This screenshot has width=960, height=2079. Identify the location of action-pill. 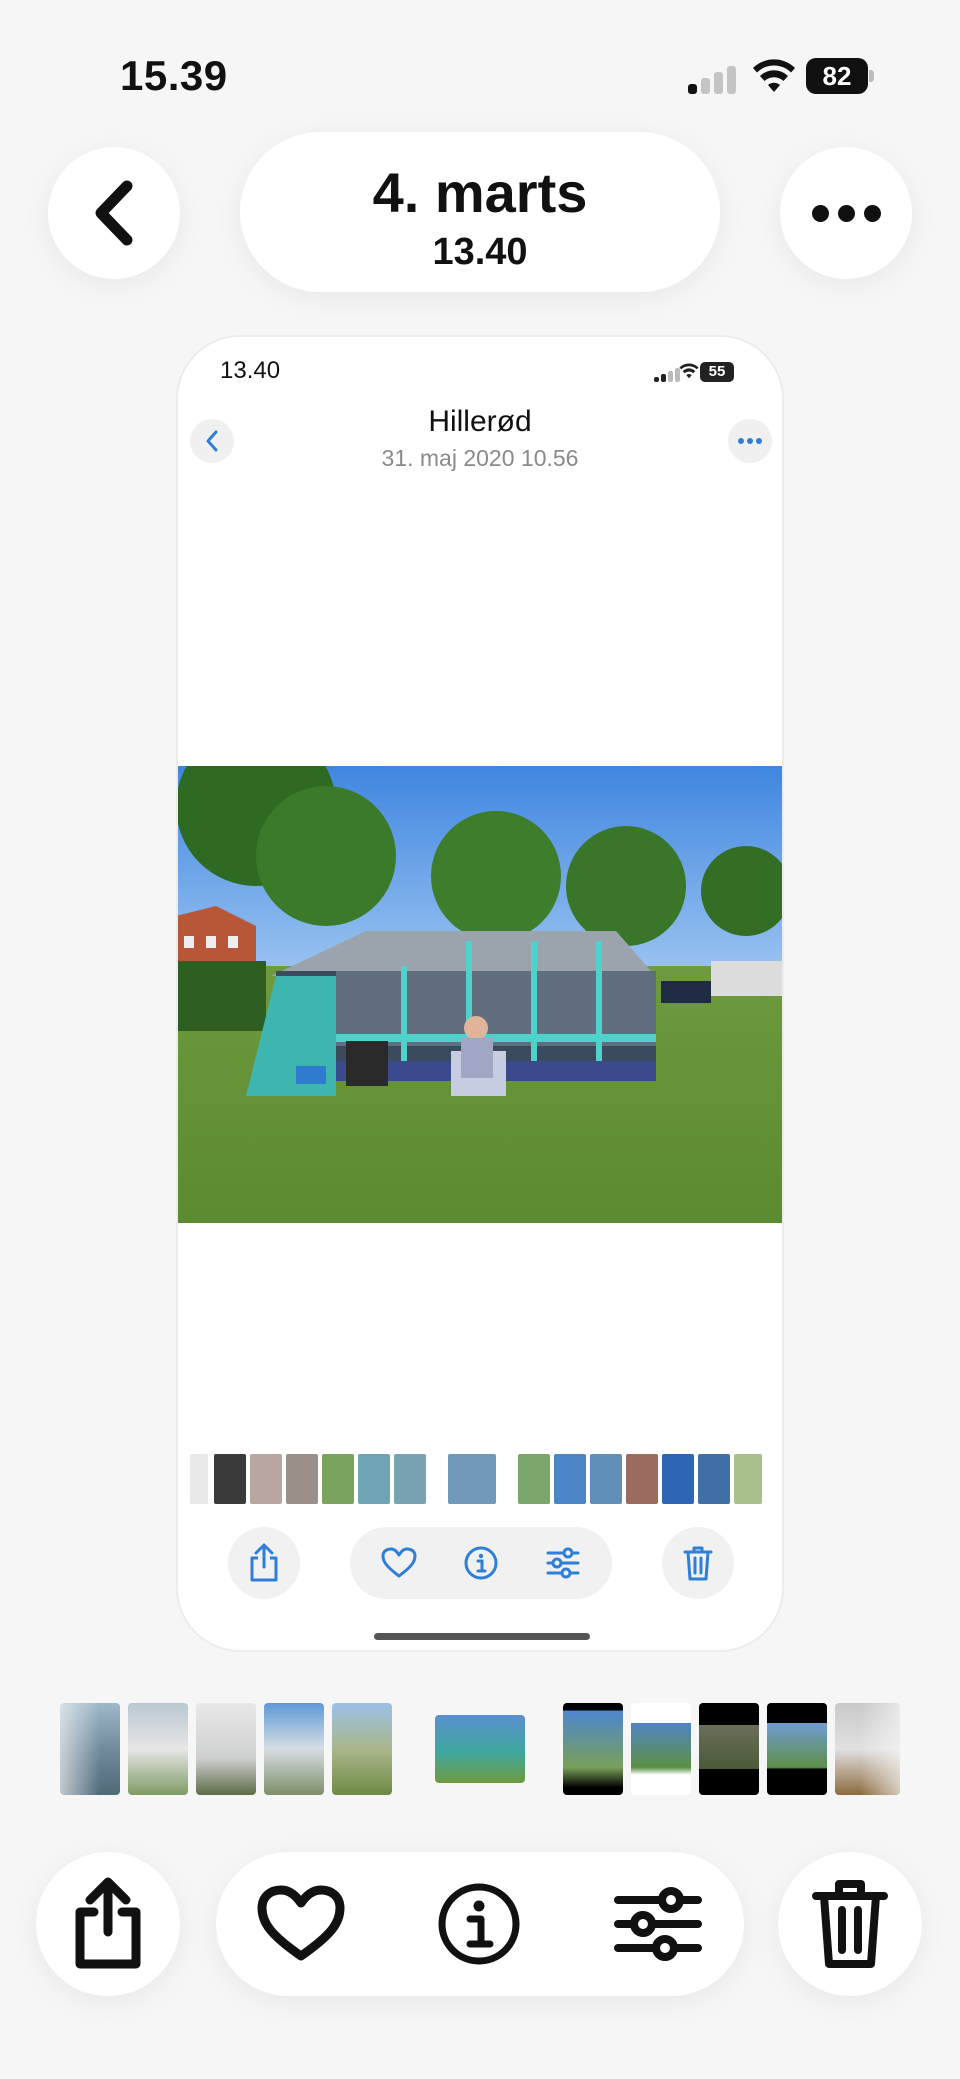
(480, 1924).